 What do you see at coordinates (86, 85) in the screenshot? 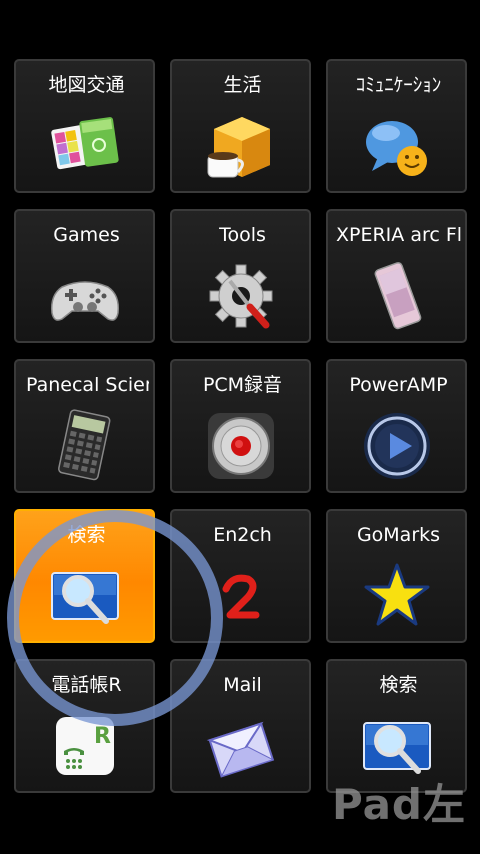
I see `tile-label: 地図交通` at bounding box center [86, 85].